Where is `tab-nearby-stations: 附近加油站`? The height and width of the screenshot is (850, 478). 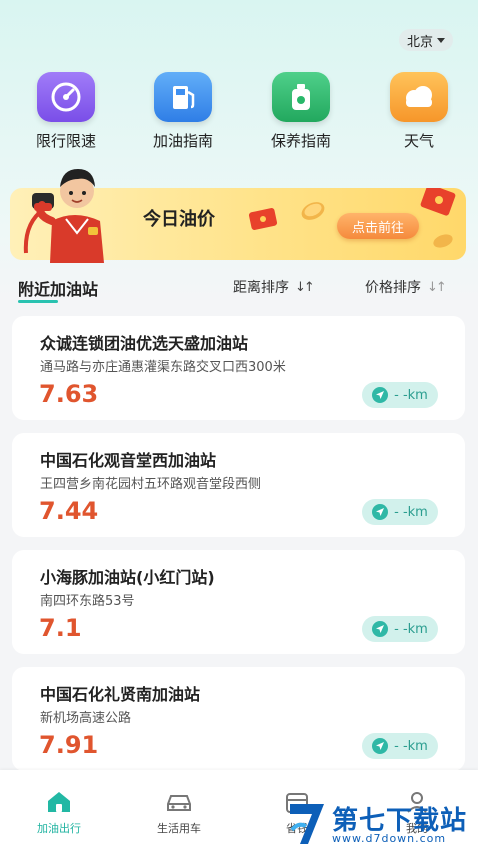
tab-nearby-stations: 附近加油站 is located at coordinates (58, 288).